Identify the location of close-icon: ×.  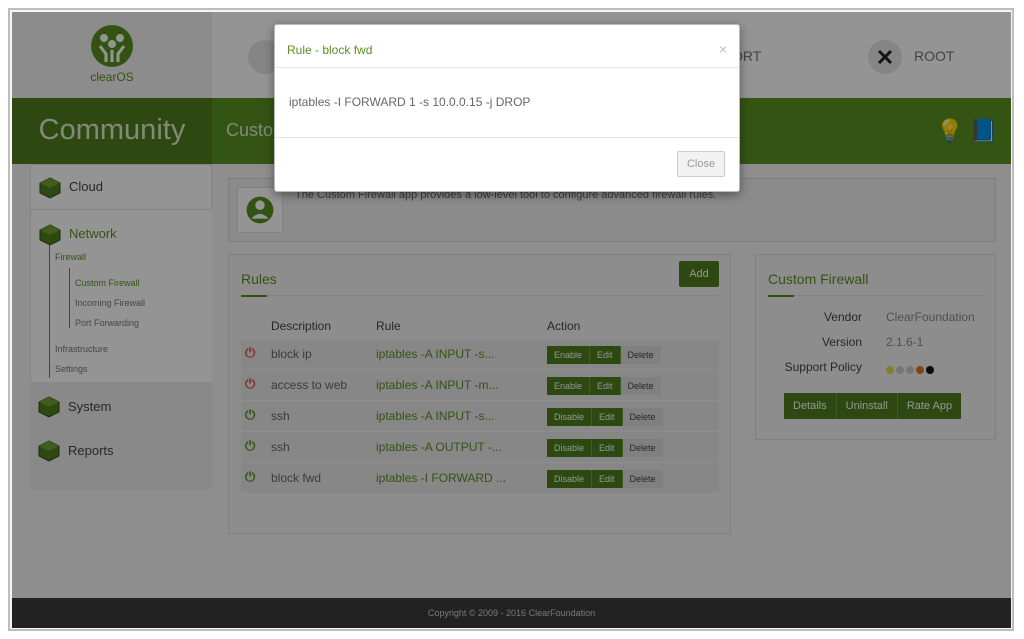
(723, 49).